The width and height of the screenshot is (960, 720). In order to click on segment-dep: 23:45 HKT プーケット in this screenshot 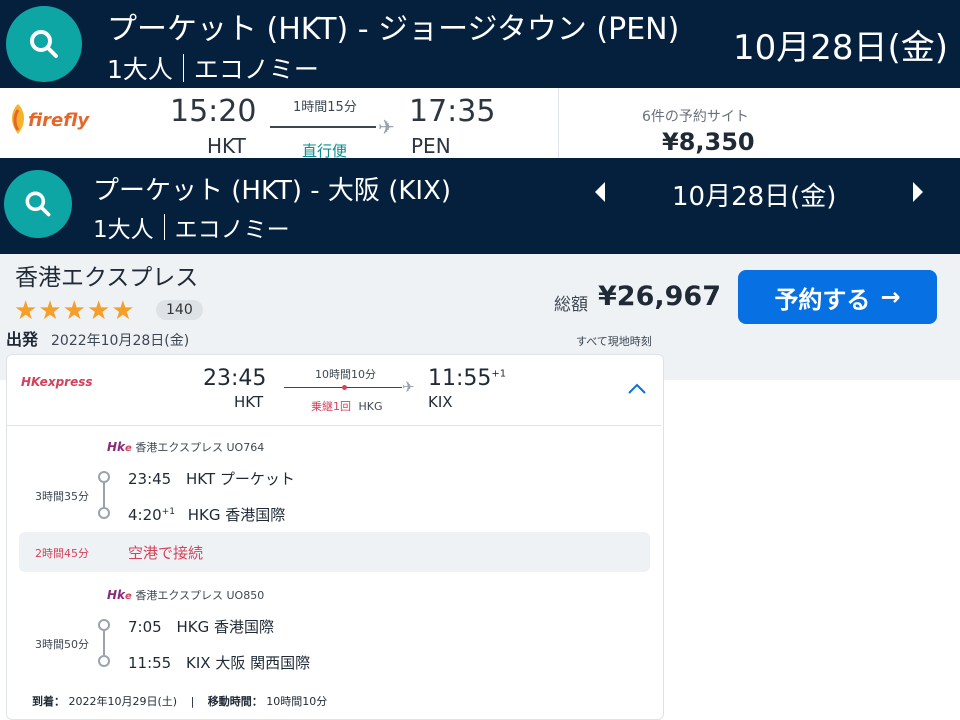, I will do `click(211, 478)`.